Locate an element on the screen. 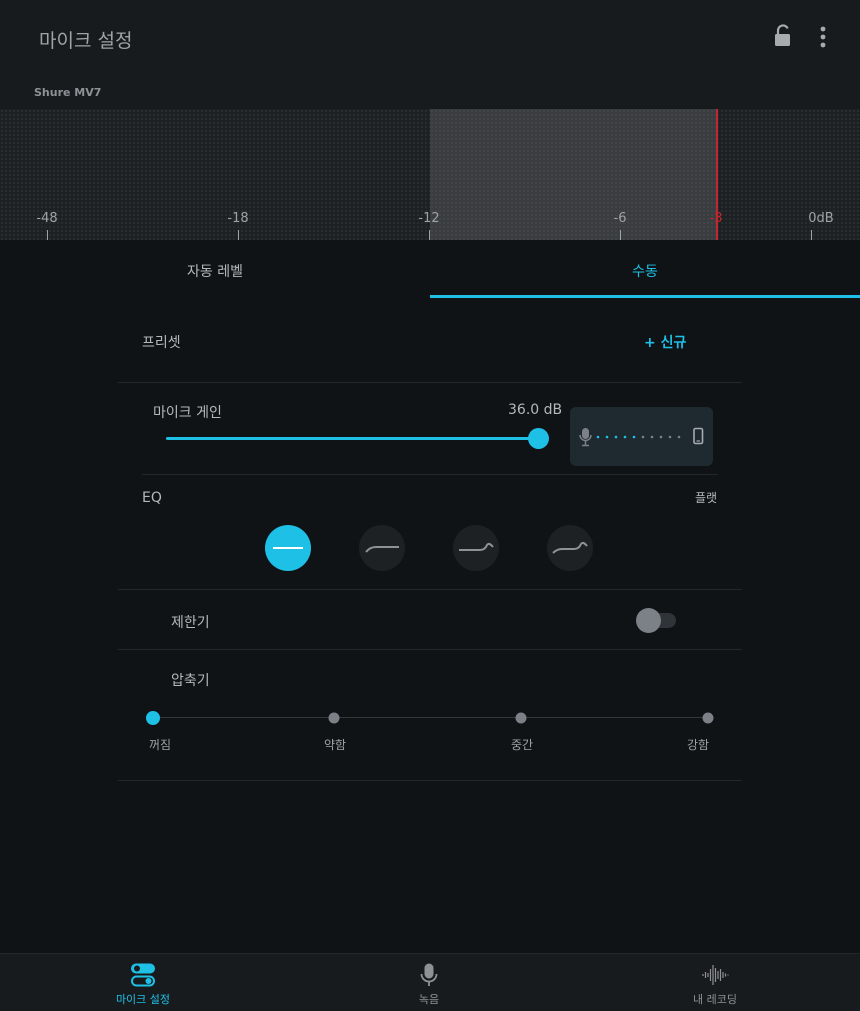  scale-label: -12 is located at coordinates (429, 218).